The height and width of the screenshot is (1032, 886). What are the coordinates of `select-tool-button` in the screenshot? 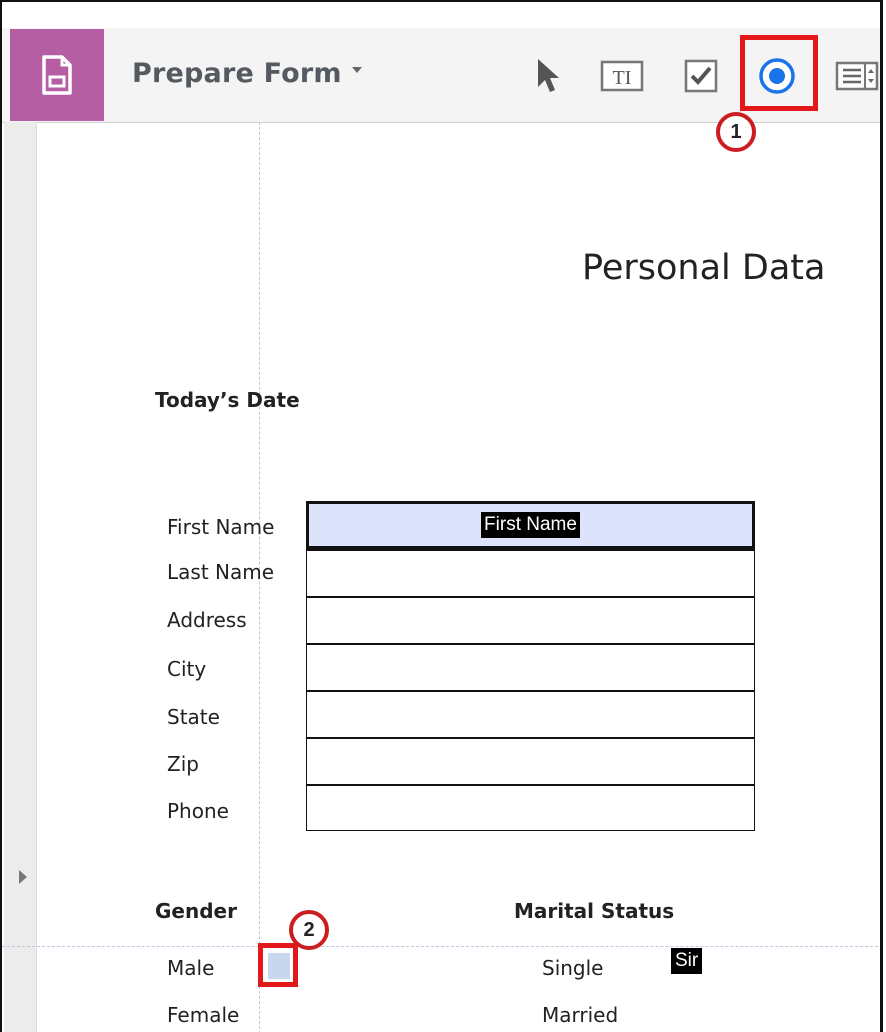 It's located at (548, 76).